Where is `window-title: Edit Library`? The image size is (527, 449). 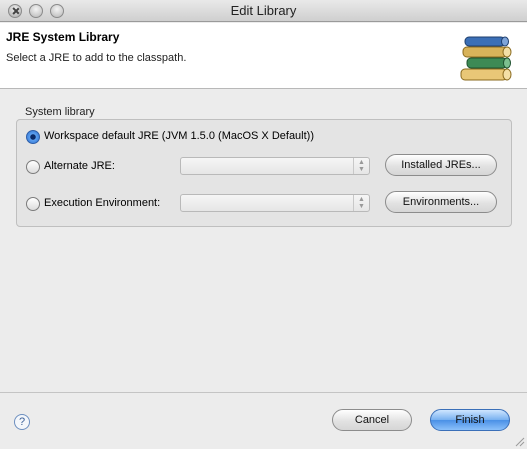
window-title: Edit Library is located at coordinates (263, 10).